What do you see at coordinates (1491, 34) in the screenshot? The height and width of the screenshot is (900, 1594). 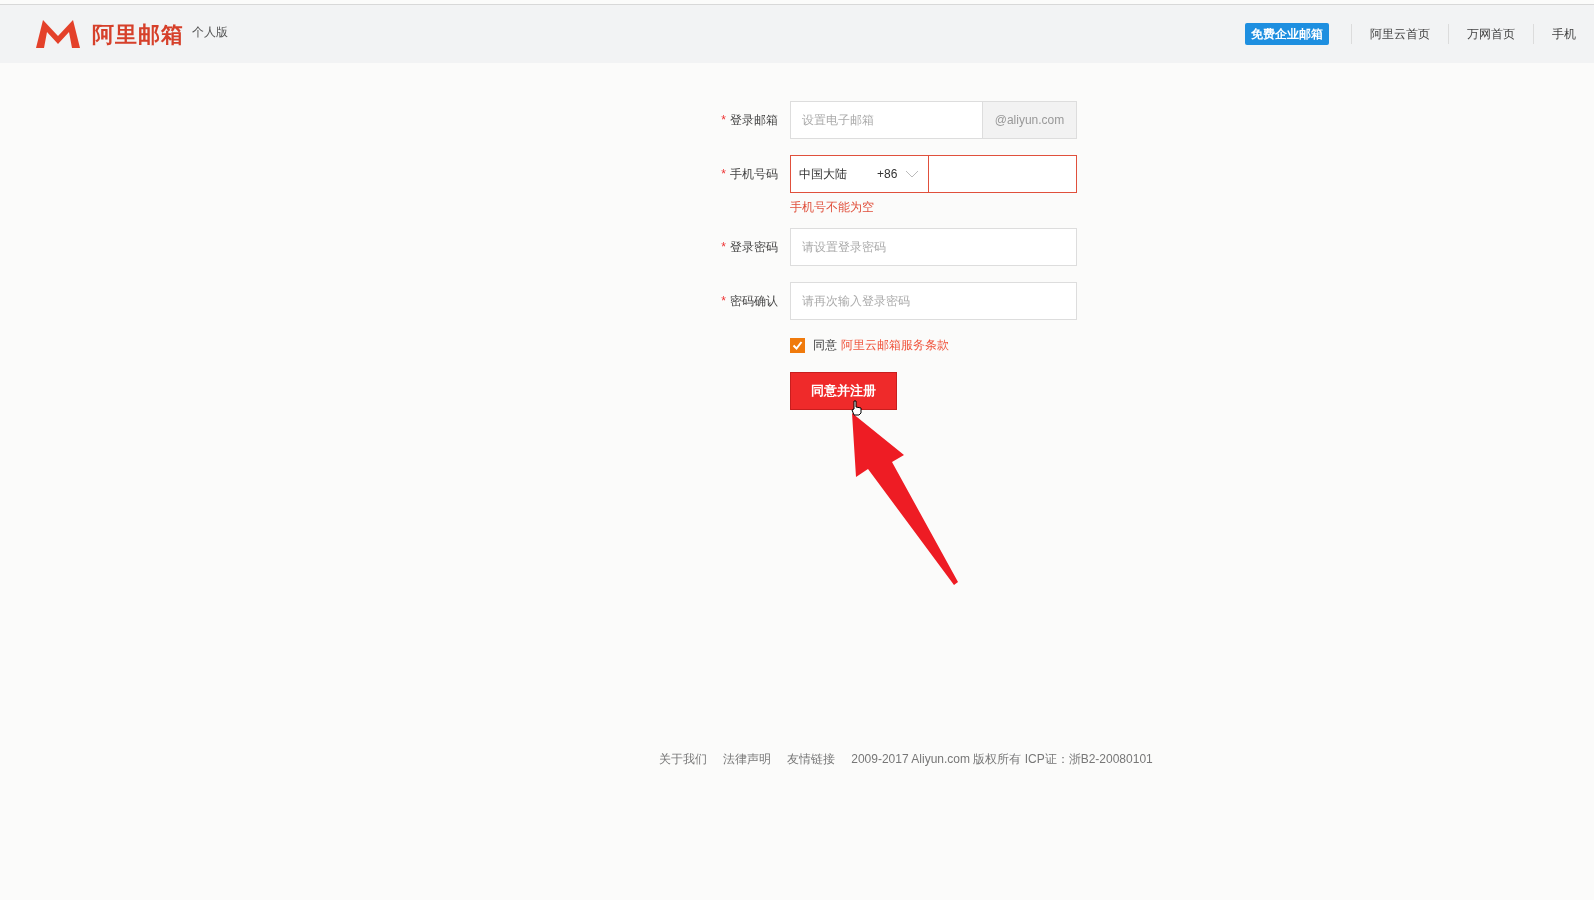 I see `nav-link: 万网首页` at bounding box center [1491, 34].